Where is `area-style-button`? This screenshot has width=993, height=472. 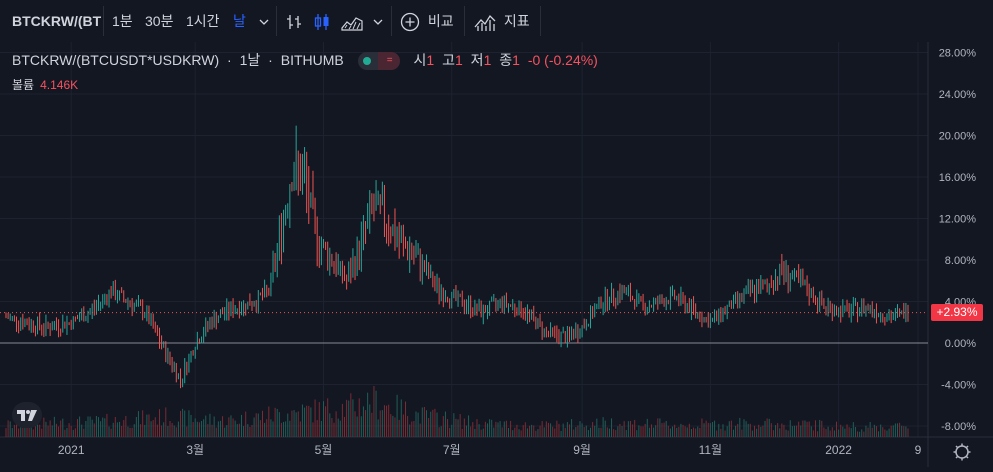
area-style-button is located at coordinates (352, 21).